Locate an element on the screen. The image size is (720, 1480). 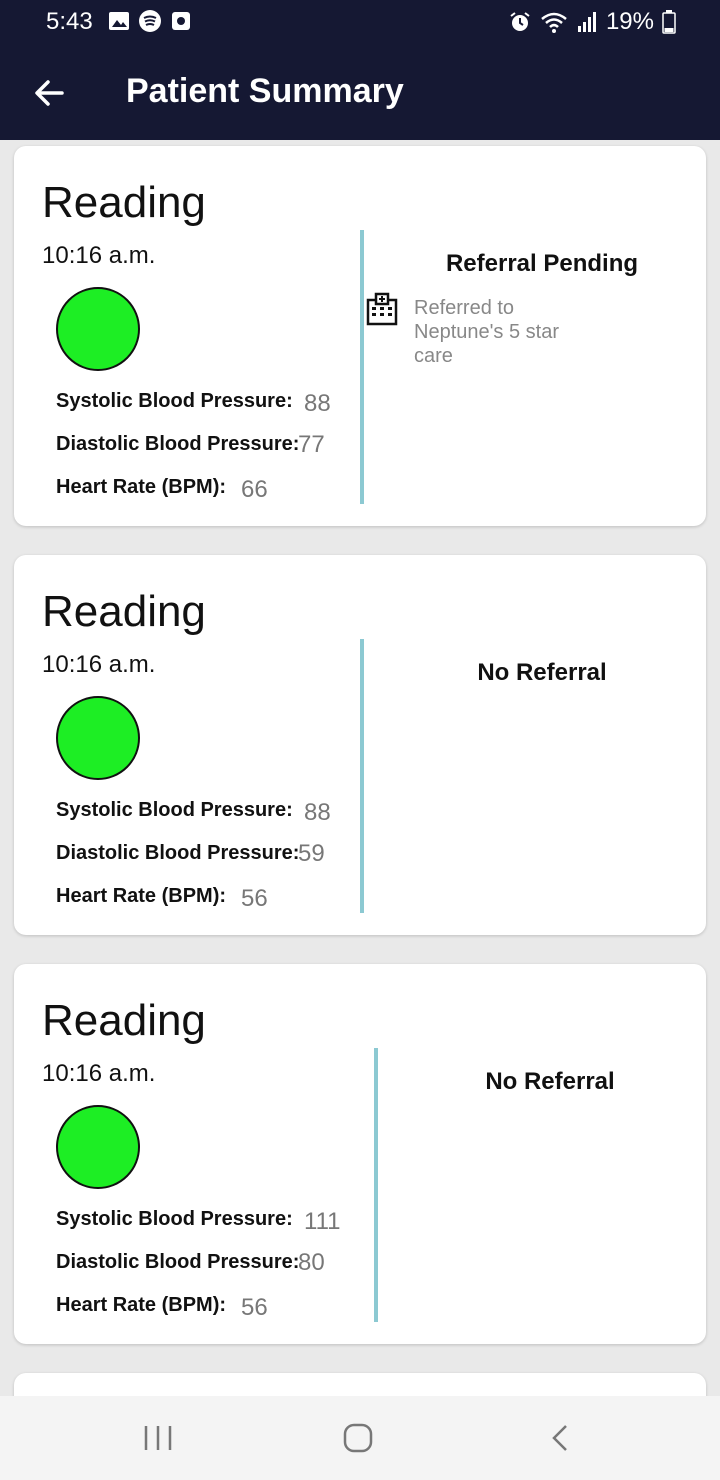
home-button is located at coordinates (358, 1438).